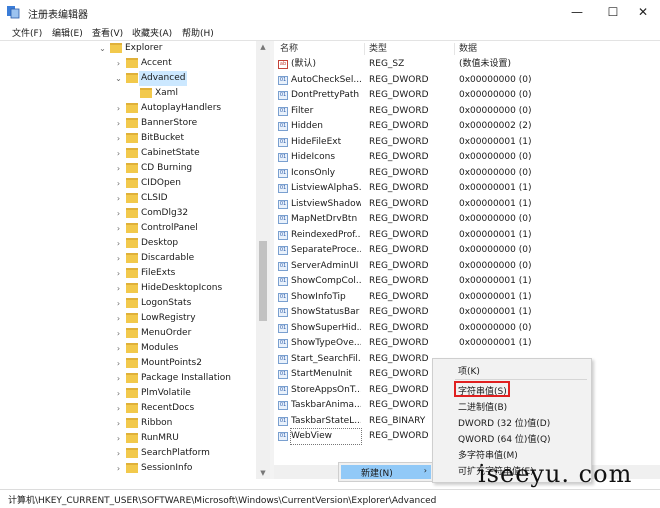 The height and width of the screenshot is (508, 660). Describe the element at coordinates (467, 267) in the screenshot. I see `registry-value-row: 01 ServerAdminUI REG_DWORD 0x00000000 (0)` at that location.